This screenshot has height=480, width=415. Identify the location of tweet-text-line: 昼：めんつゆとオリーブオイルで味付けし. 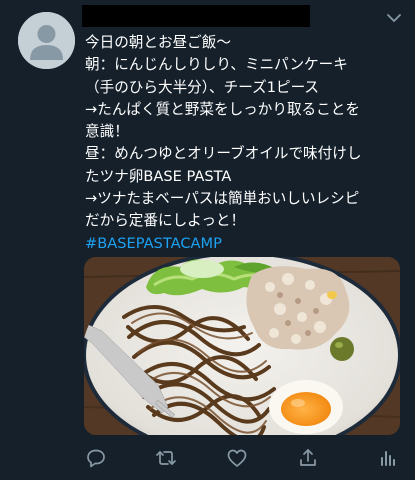
(223, 154).